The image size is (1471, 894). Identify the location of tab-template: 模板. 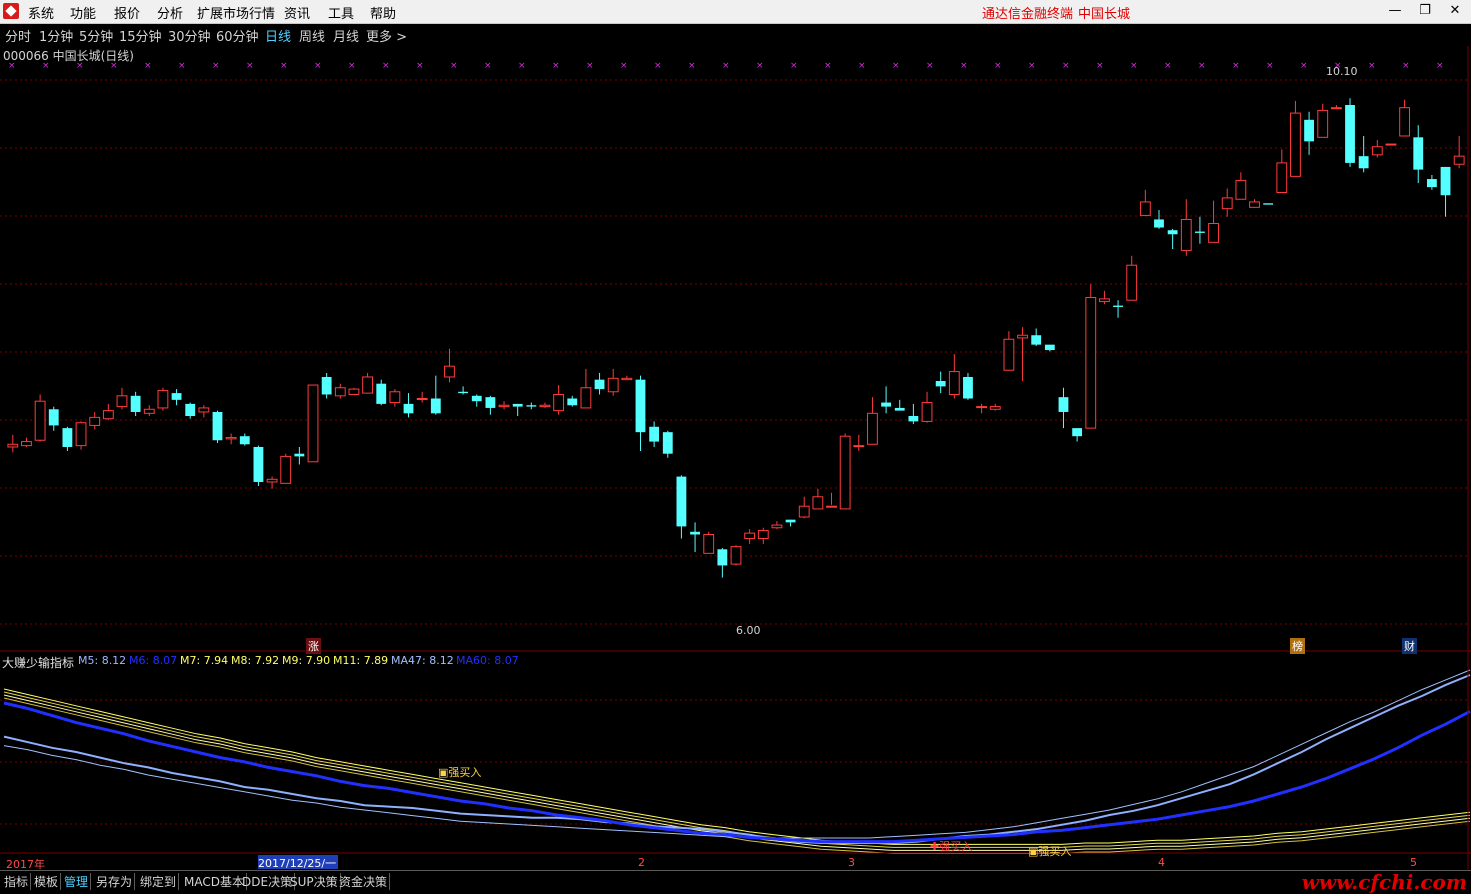
(47, 881).